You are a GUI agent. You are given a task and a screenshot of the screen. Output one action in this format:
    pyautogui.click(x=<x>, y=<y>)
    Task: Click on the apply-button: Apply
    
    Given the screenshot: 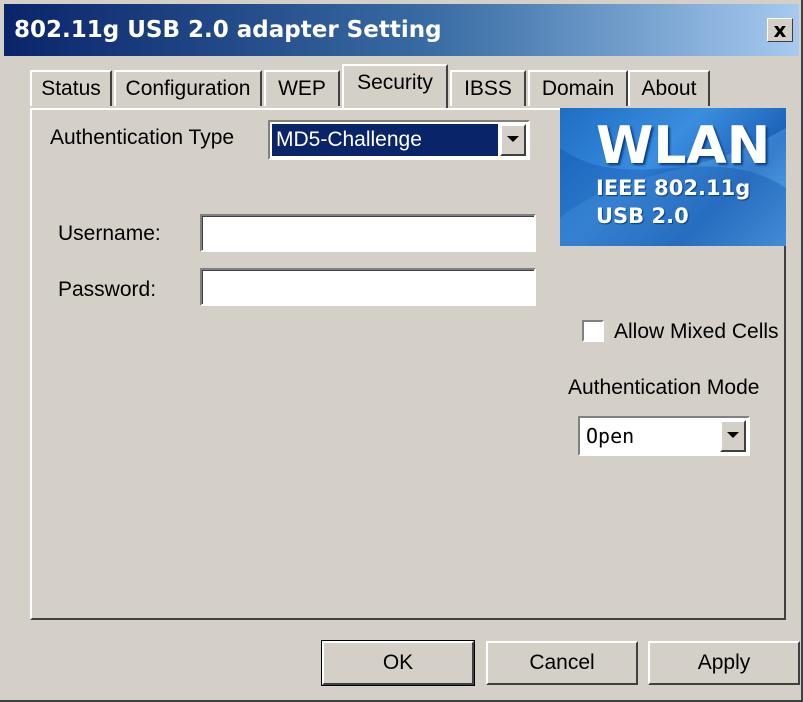 What is the action you would take?
    pyautogui.click(x=724, y=663)
    